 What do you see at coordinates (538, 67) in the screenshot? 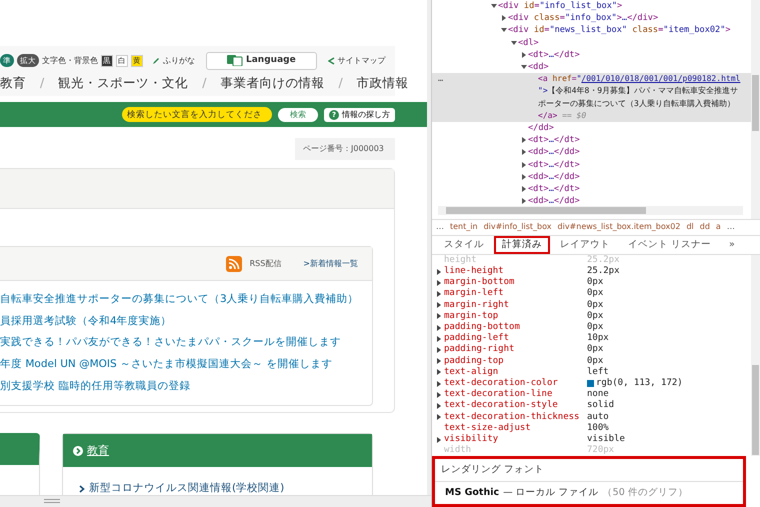
I see `markup-text: <dd>` at bounding box center [538, 67].